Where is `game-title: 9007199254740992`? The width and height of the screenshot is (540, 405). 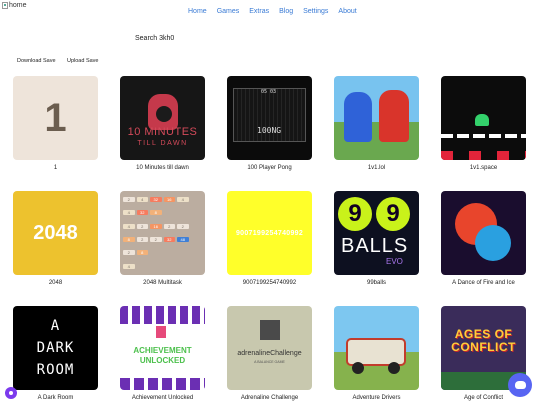 game-title: 9007199254740992 is located at coordinates (269, 283).